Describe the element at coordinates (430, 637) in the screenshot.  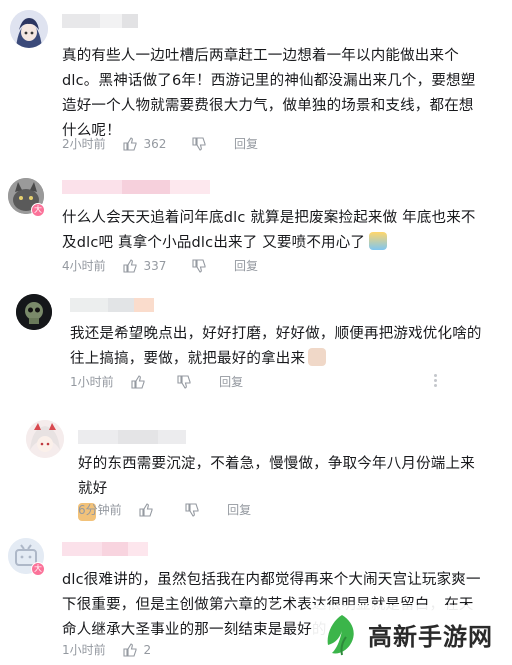
I see `watermark-text: 高新手游网` at that location.